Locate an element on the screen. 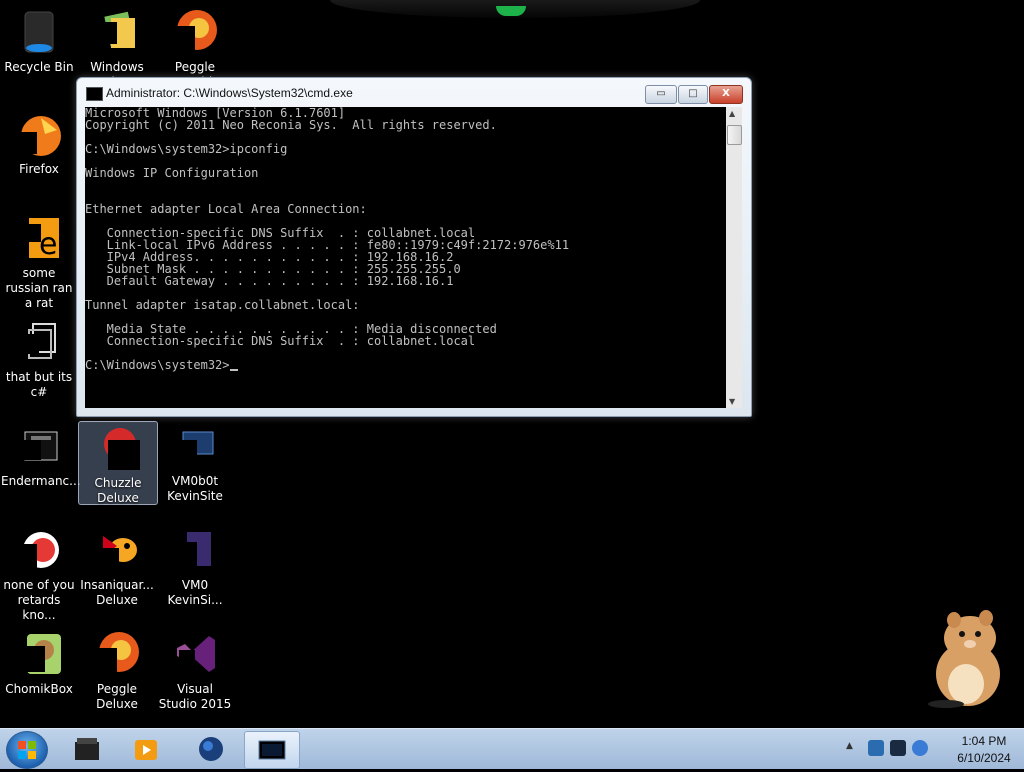 Image resolution: width=1024 pixels, height=772 pixels. minimize-button: ▭ is located at coordinates (661, 94).